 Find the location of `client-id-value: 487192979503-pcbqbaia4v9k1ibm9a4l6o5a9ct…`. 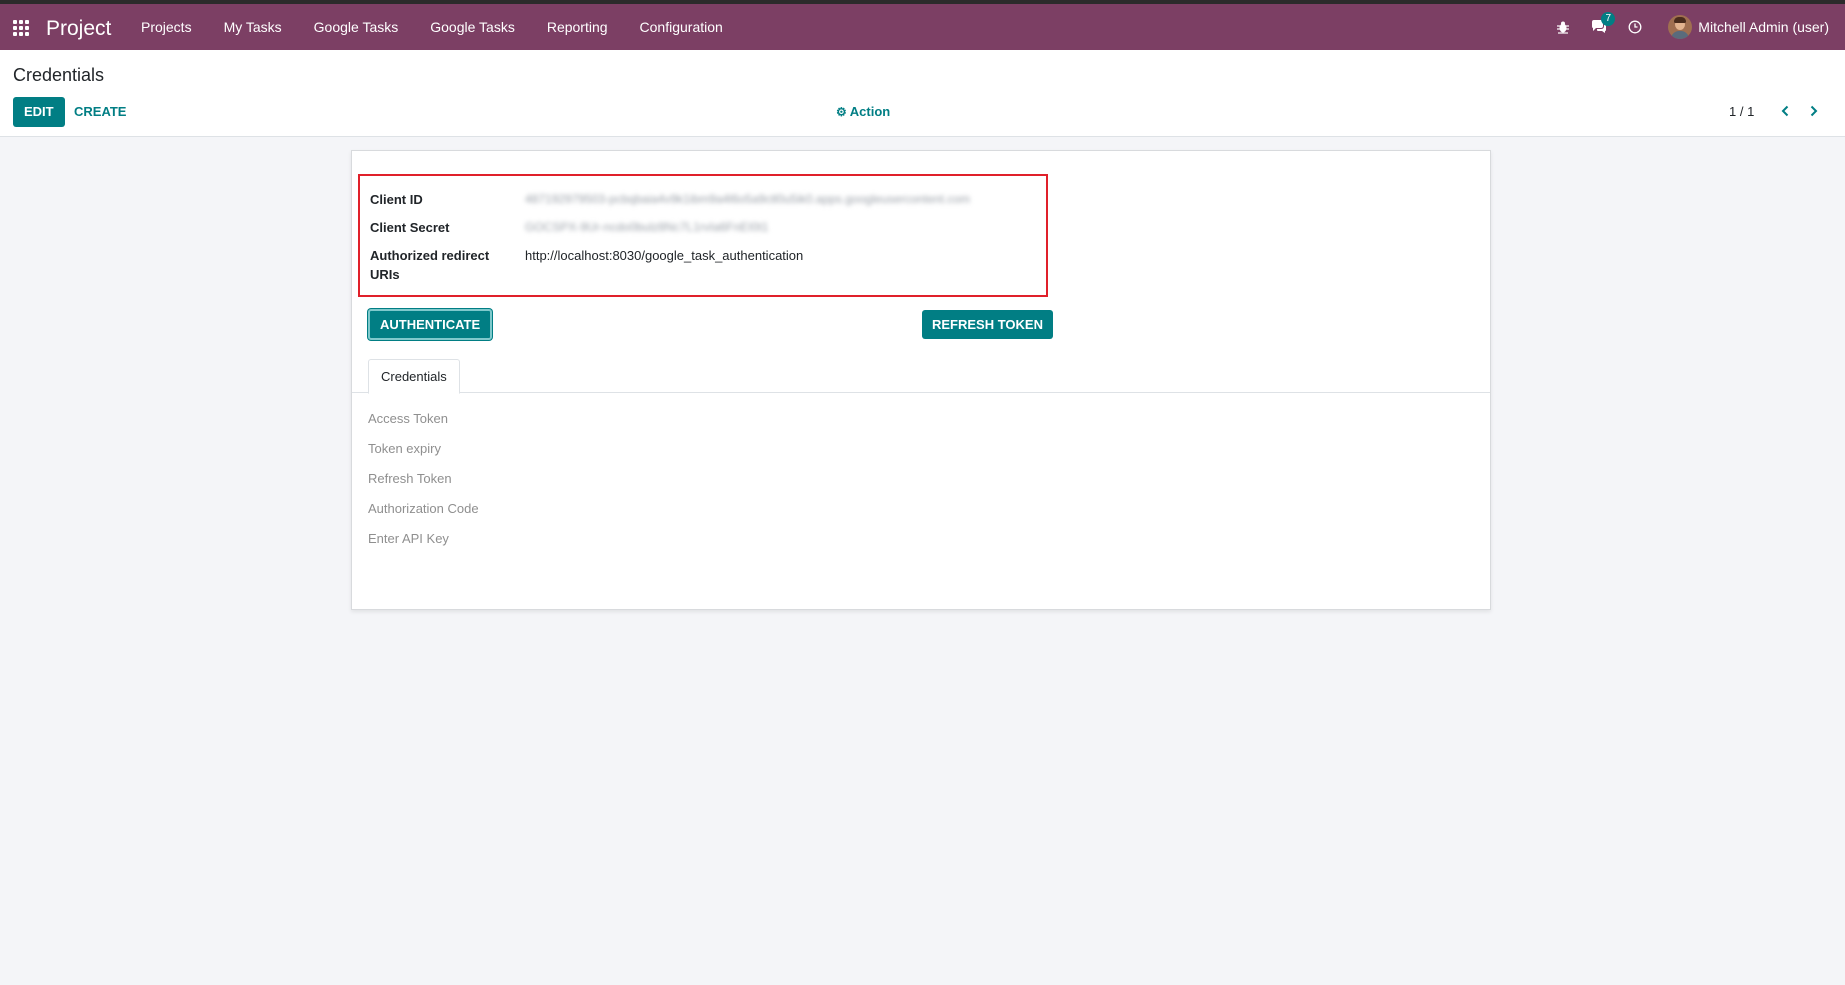

client-id-value: 487192979503-pcbqbaia4v9k1ibm9a4l6o5a9ct… is located at coordinates (747, 199).